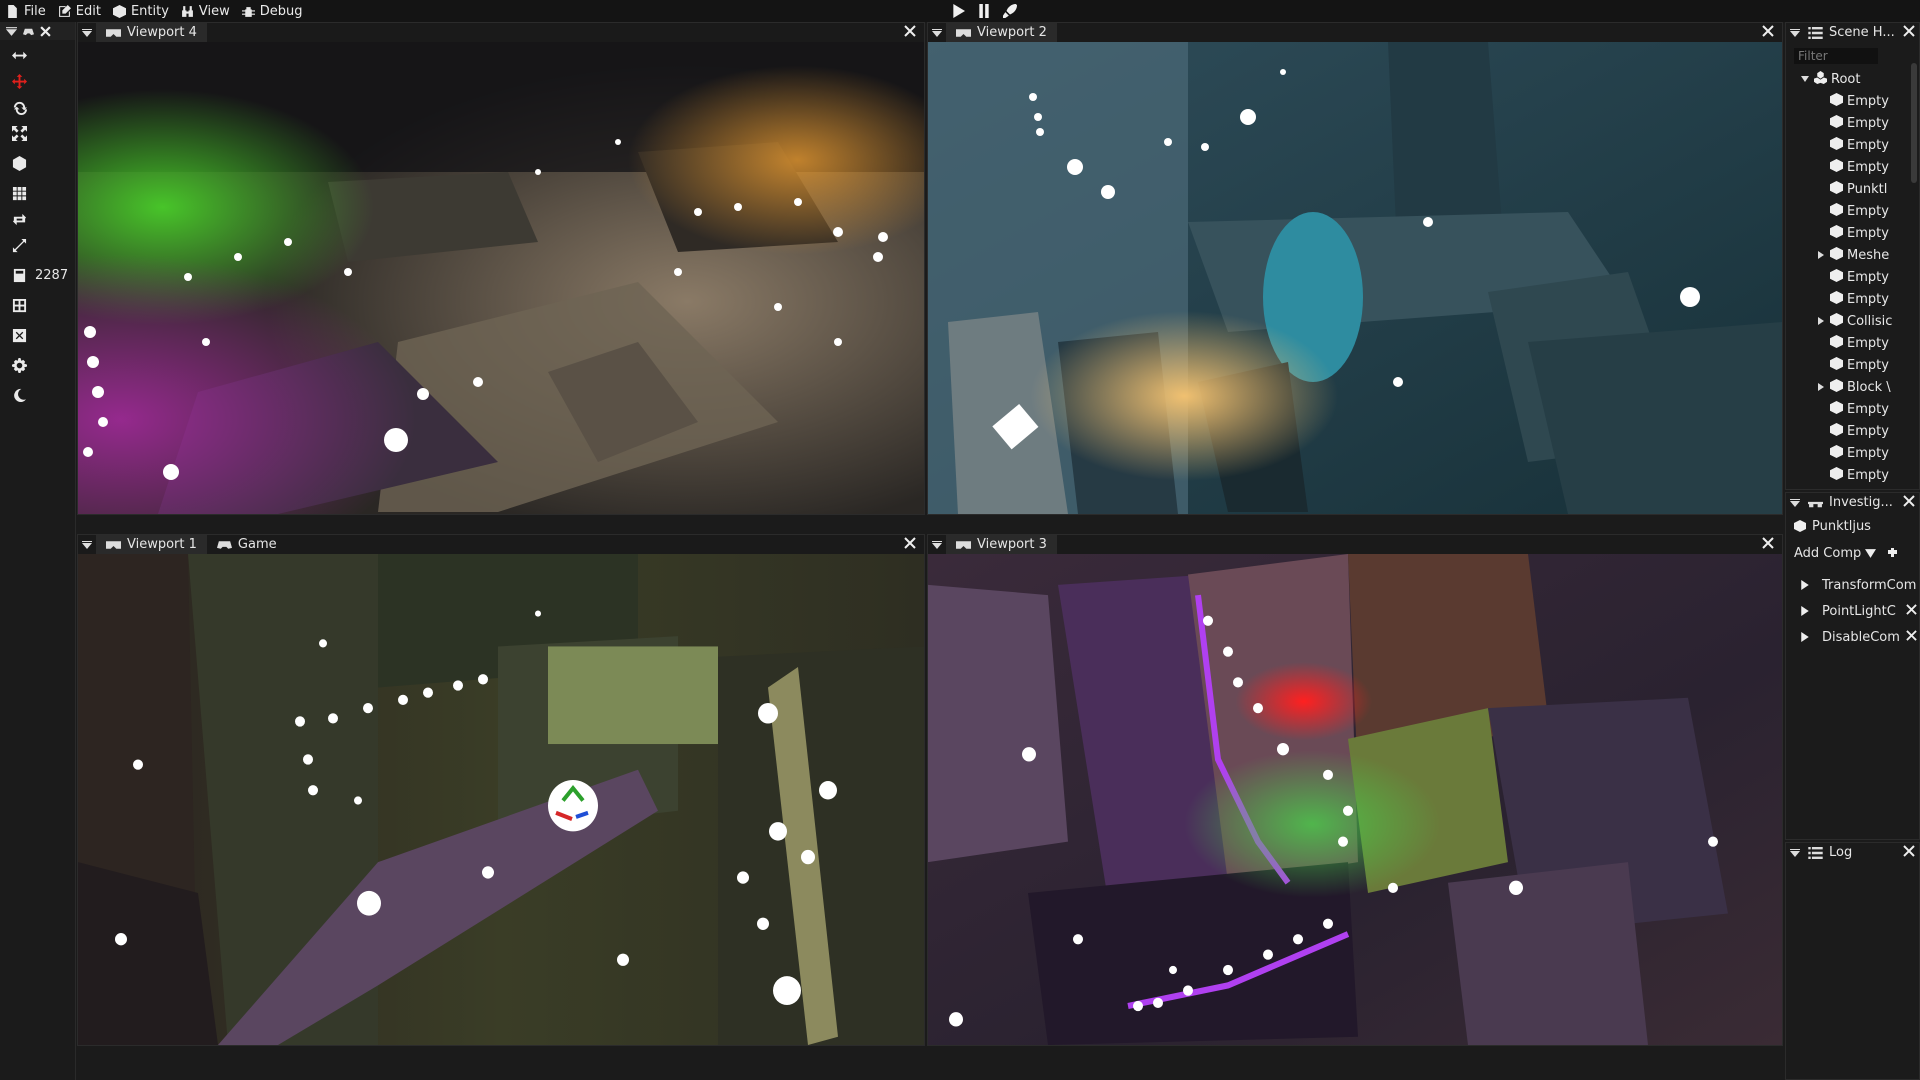 The image size is (1920, 1080). I want to click on close-log-button, so click(1910, 852).